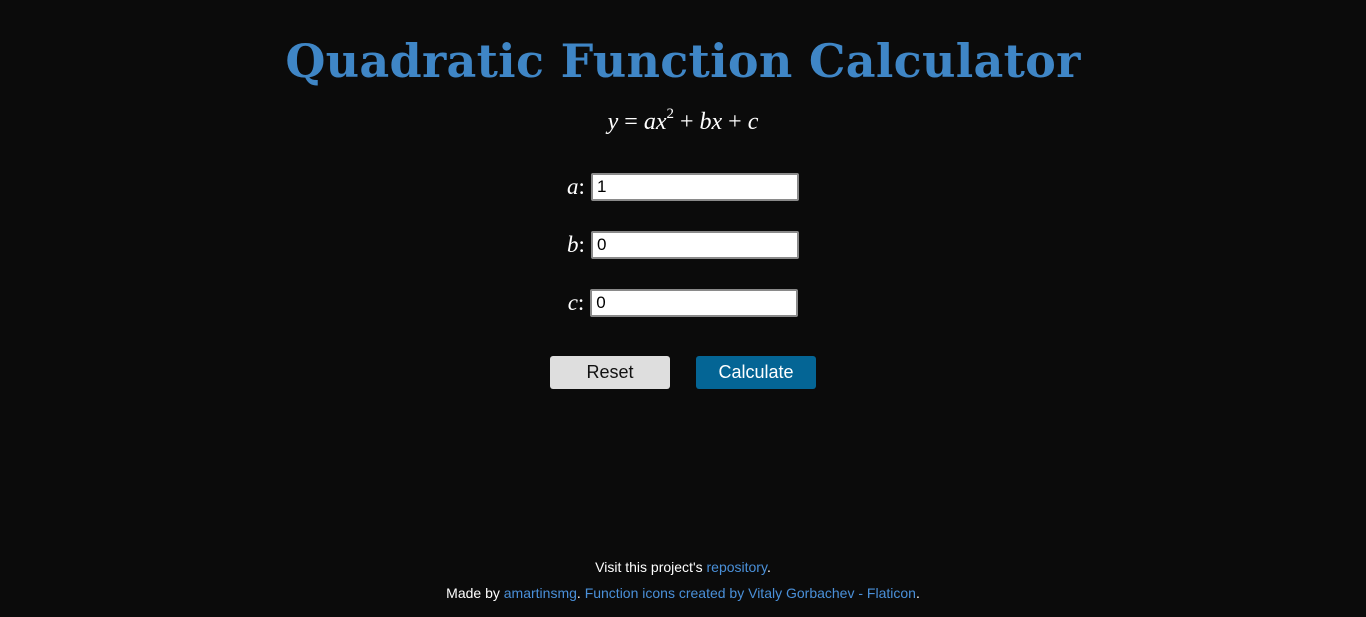 This screenshot has height=617, width=1366. What do you see at coordinates (768, 567) in the screenshot?
I see `footer-period-1: .` at bounding box center [768, 567].